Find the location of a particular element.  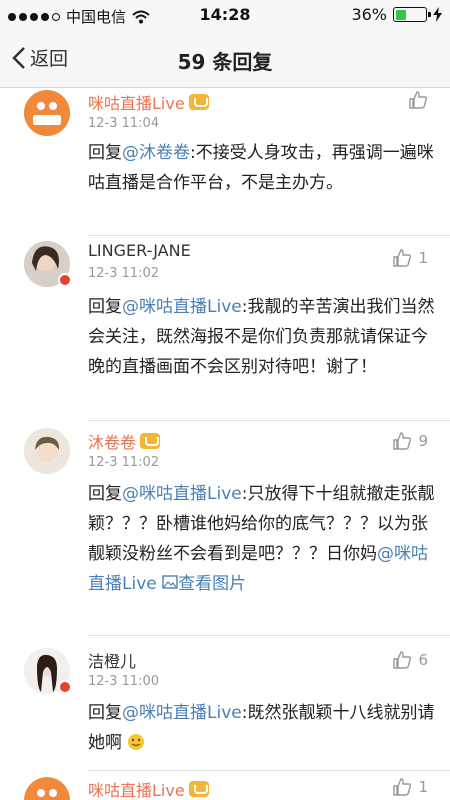

battery-group: 36% is located at coordinates (396, 14).